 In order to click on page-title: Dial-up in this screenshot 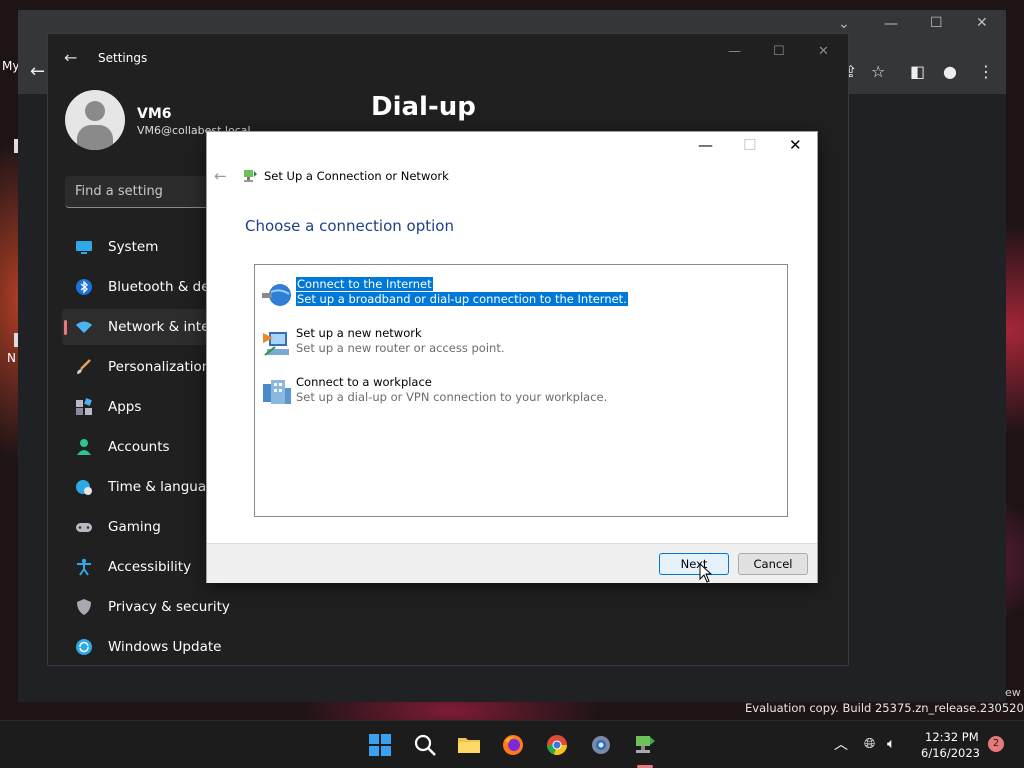, I will do `click(423, 107)`.